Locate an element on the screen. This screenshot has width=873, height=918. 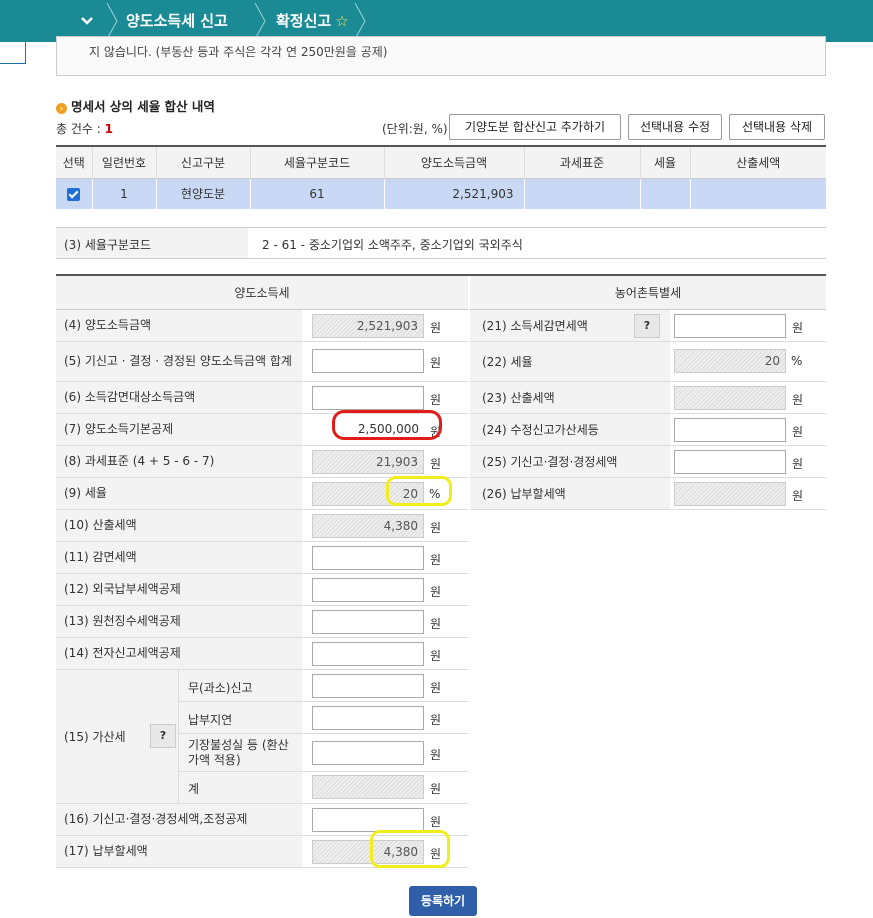
calculated-tax-field: 4,380 is located at coordinates (368, 526).